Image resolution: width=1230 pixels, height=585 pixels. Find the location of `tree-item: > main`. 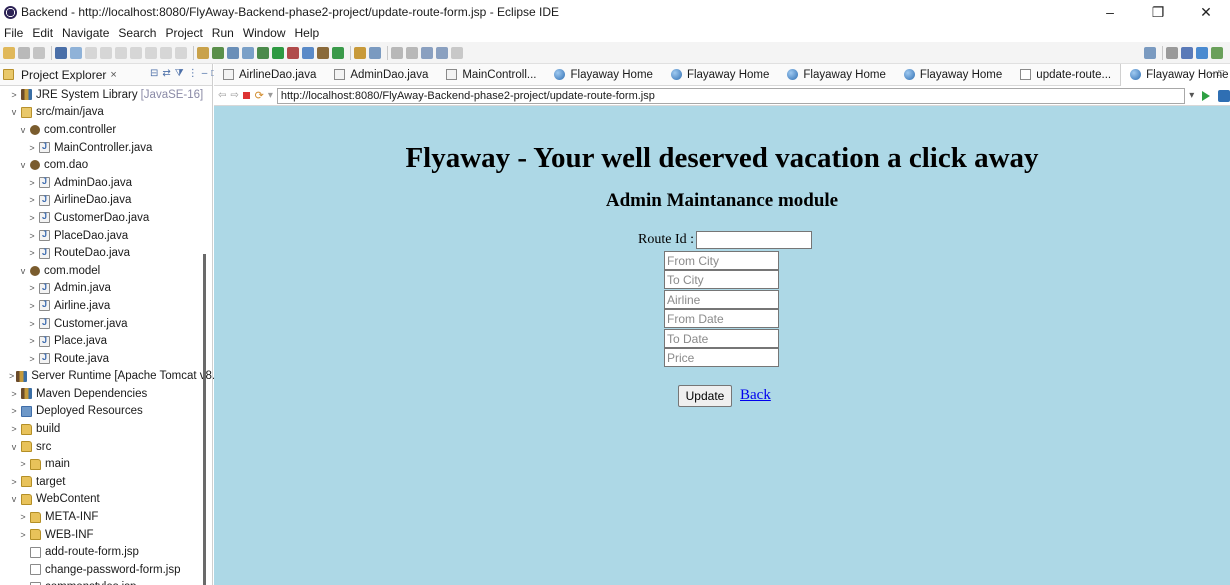

tree-item: > main is located at coordinates (102, 464).